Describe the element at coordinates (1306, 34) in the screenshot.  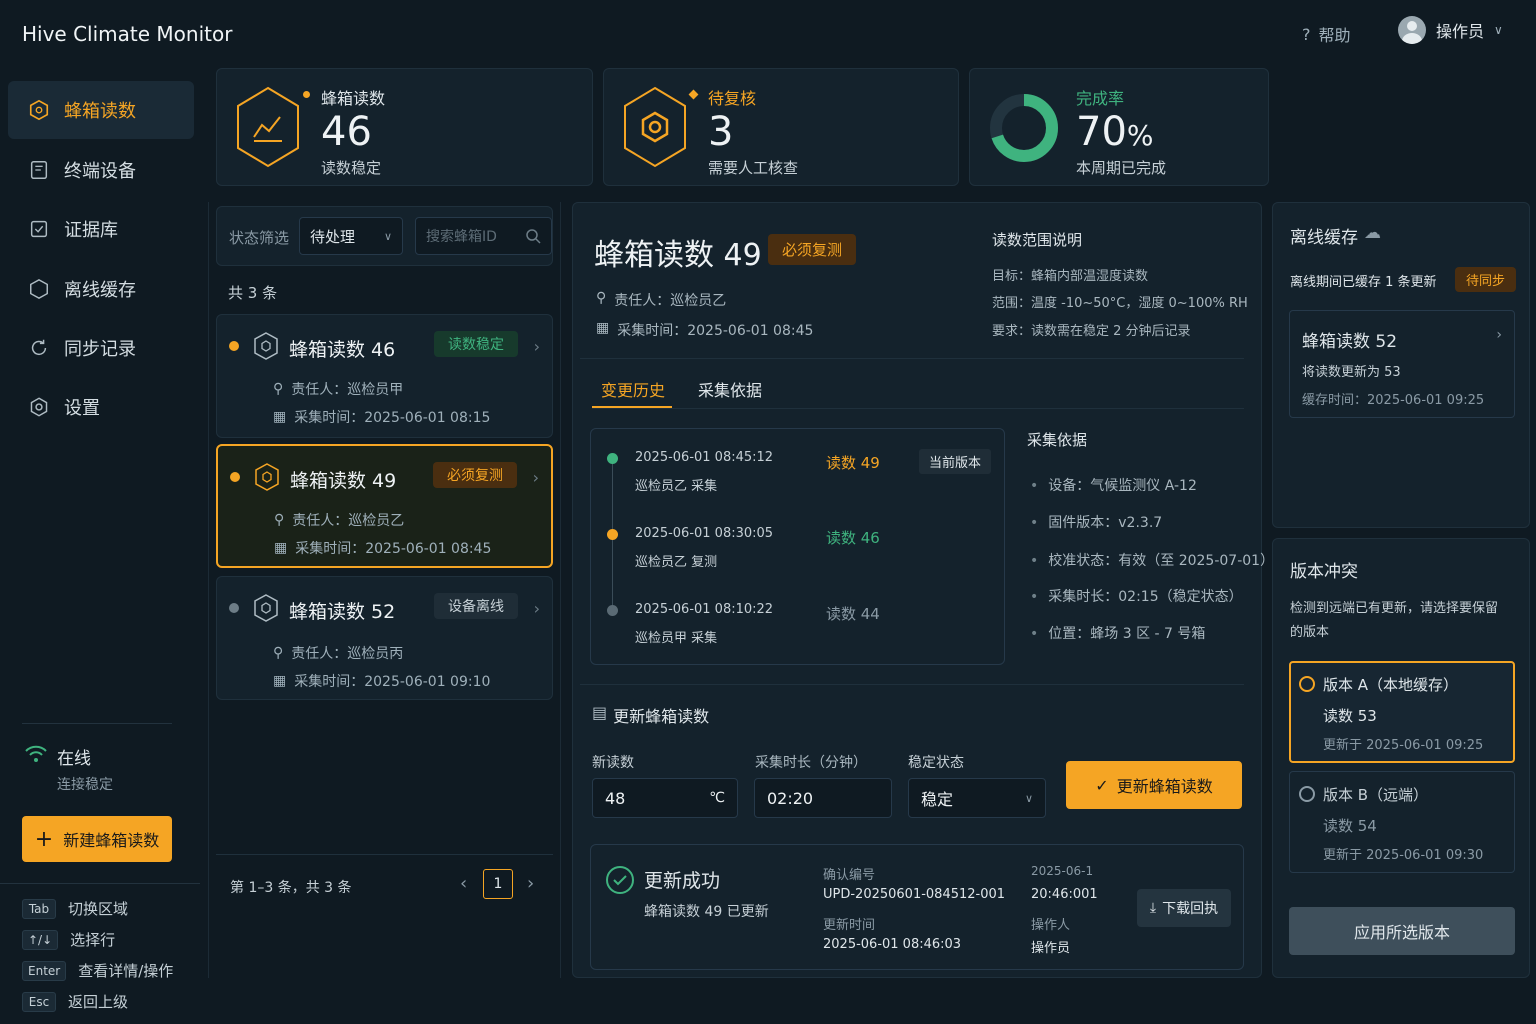
I see `help-icon: ?` at that location.